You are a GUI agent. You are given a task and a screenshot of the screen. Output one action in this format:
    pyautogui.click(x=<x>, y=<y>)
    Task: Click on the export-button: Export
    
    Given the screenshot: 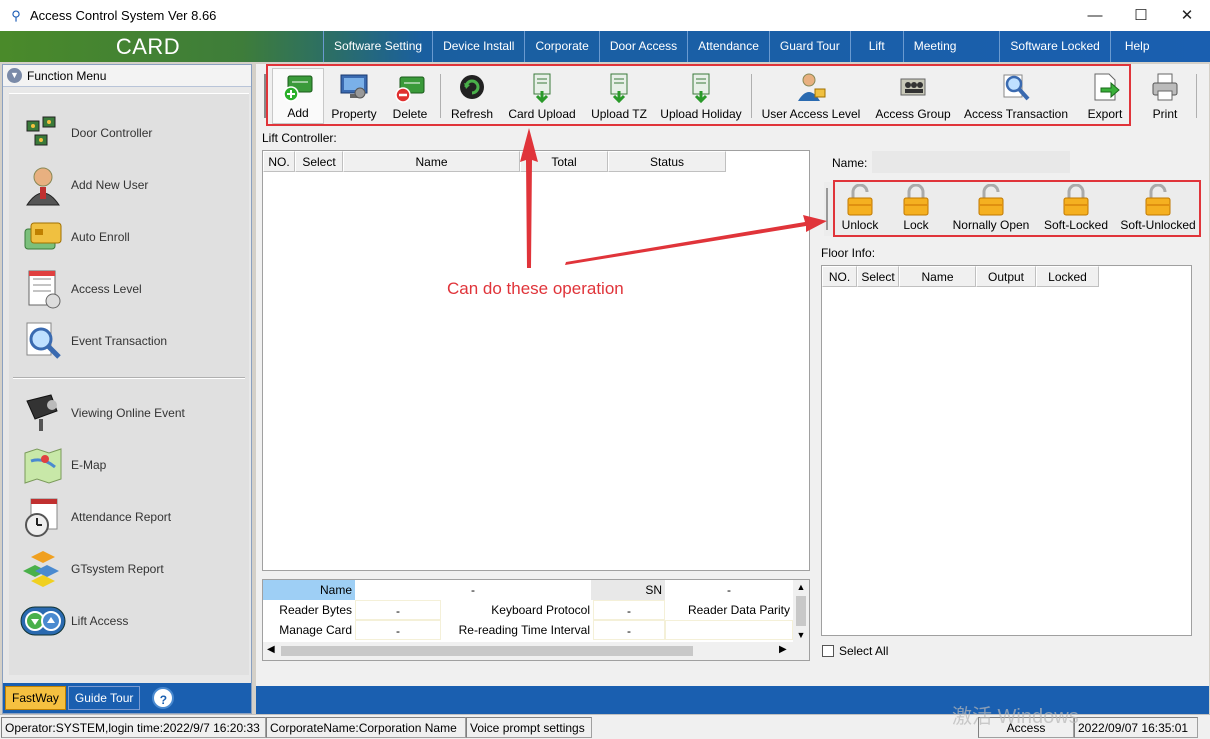 What is the action you would take?
    pyautogui.click(x=1105, y=96)
    